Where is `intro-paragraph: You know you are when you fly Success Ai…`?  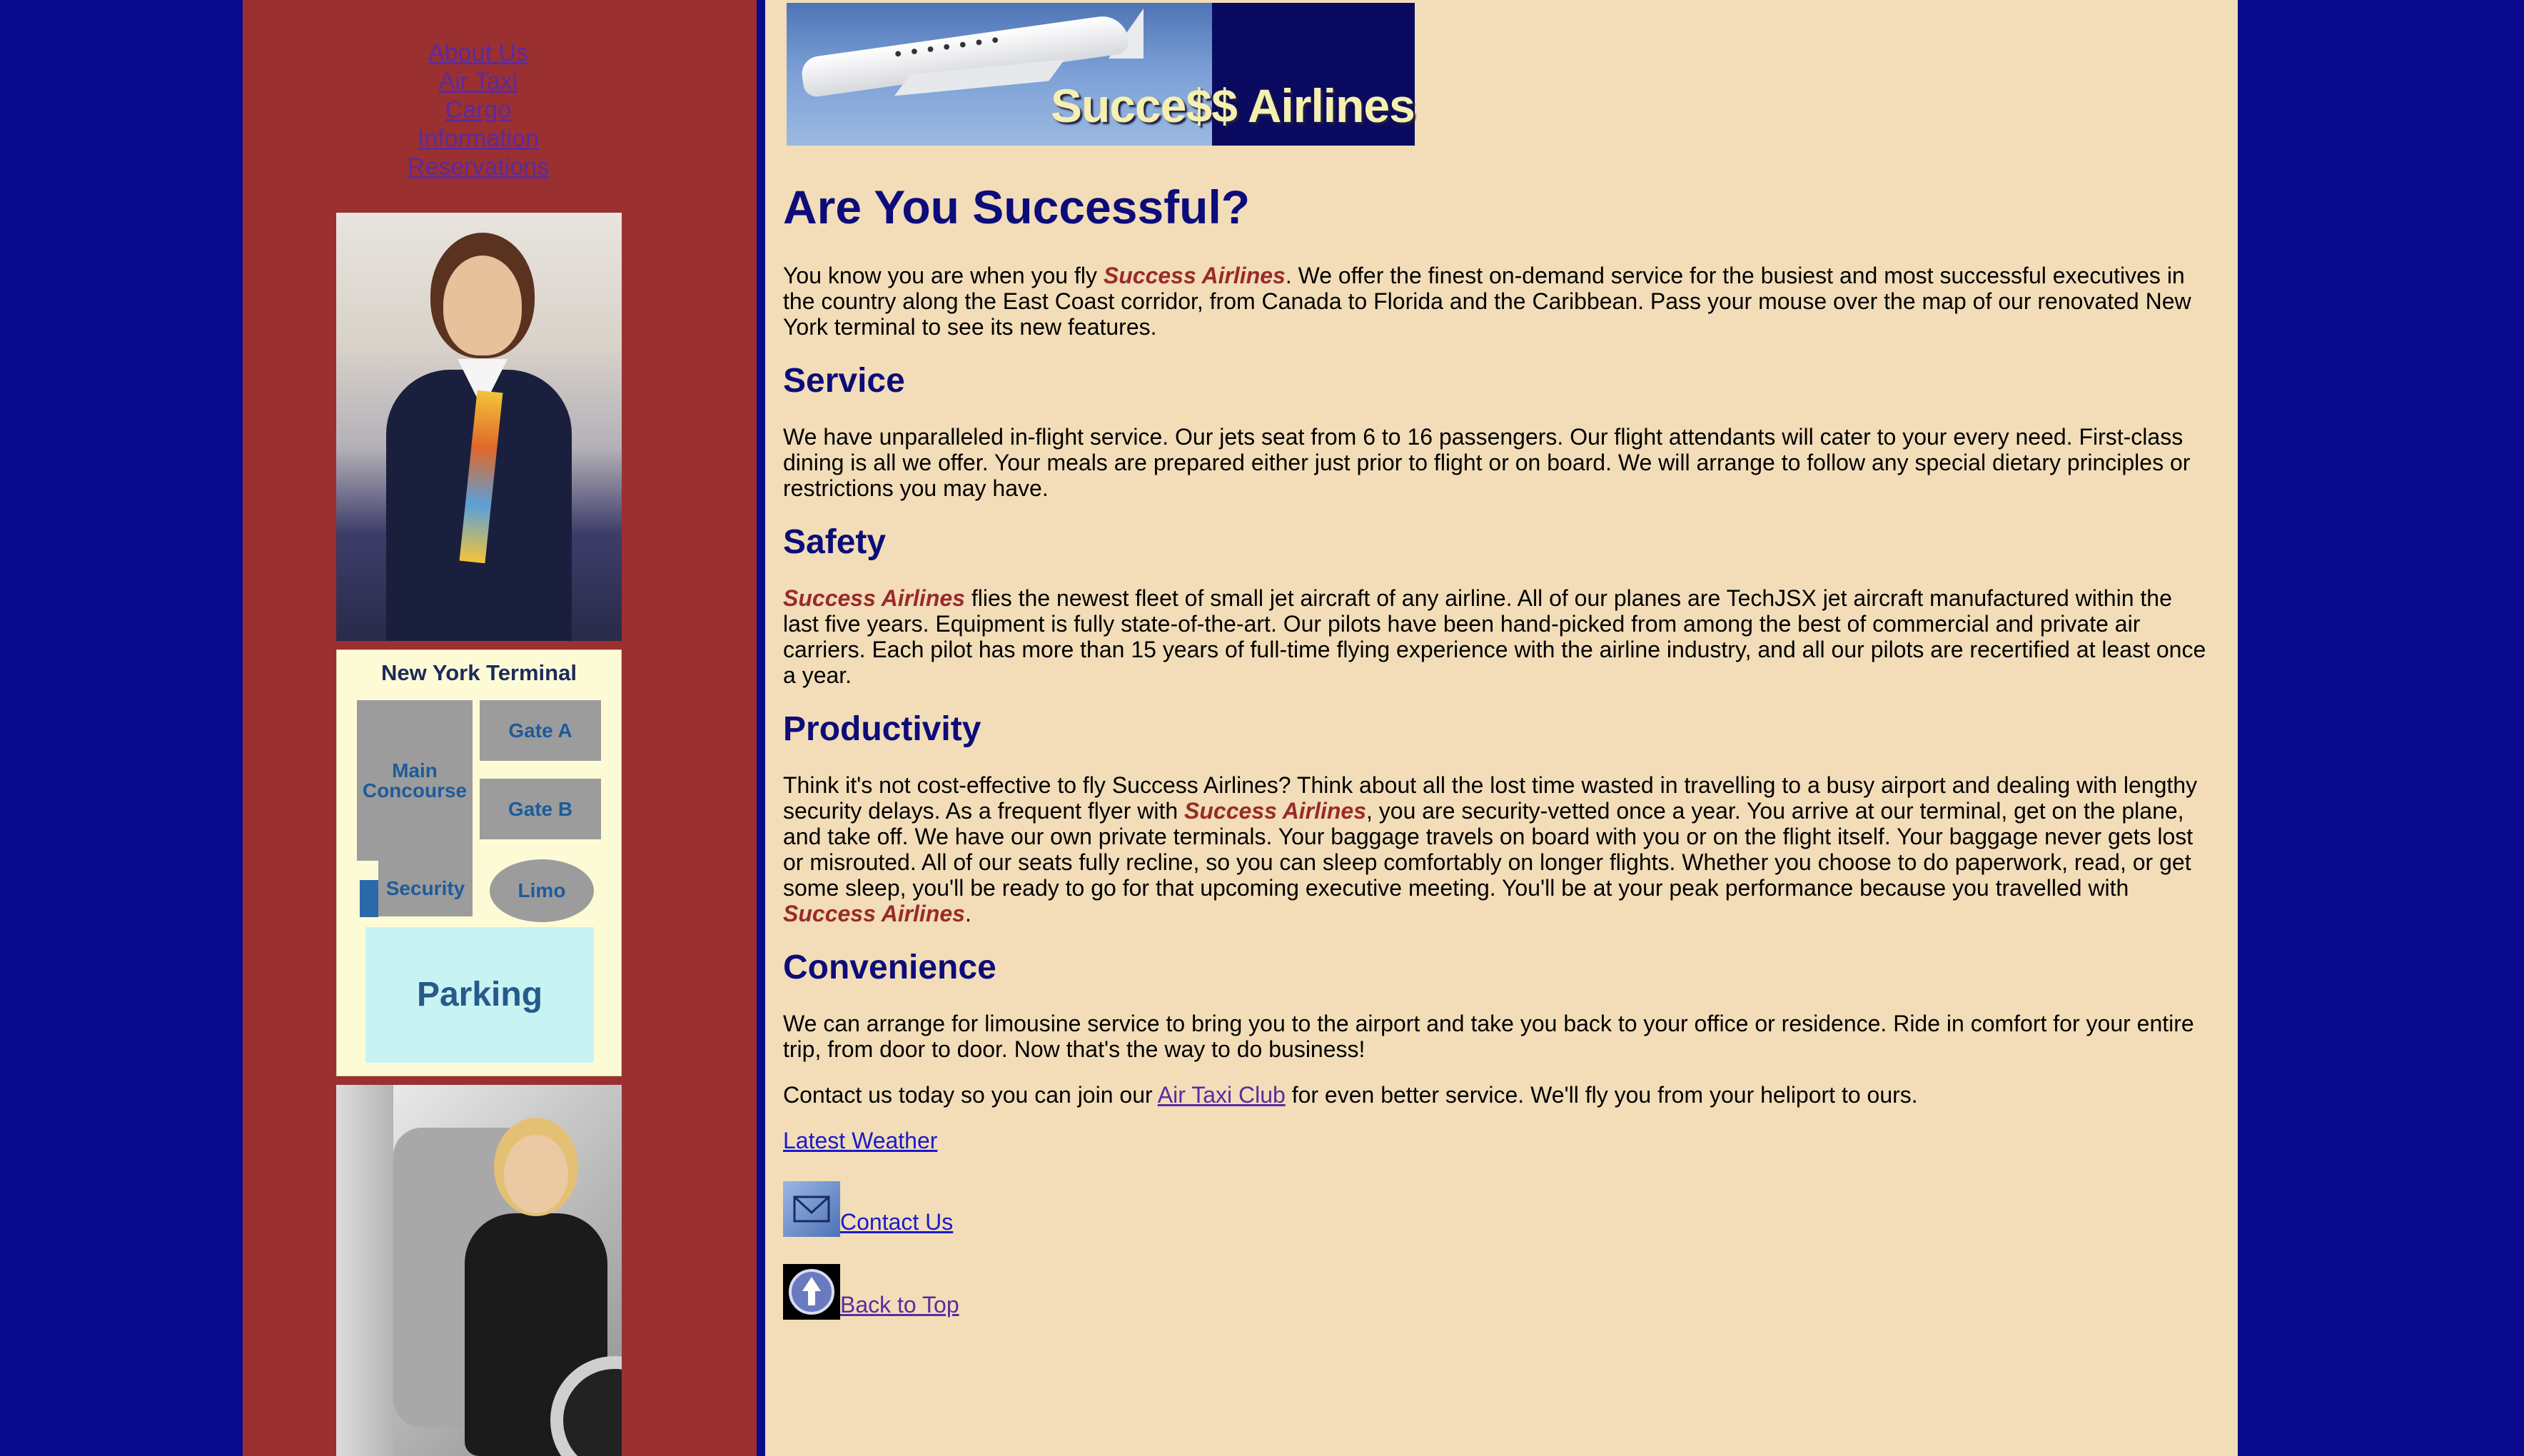 intro-paragraph: You know you are when you fly Success Ai… is located at coordinates (1487, 301).